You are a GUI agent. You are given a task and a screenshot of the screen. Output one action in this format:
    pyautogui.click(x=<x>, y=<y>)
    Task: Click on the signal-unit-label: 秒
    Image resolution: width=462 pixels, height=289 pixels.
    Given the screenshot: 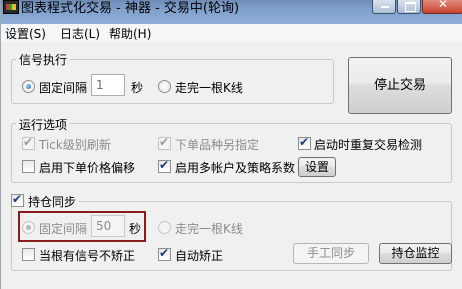 What is the action you would take?
    pyautogui.click(x=137, y=88)
    